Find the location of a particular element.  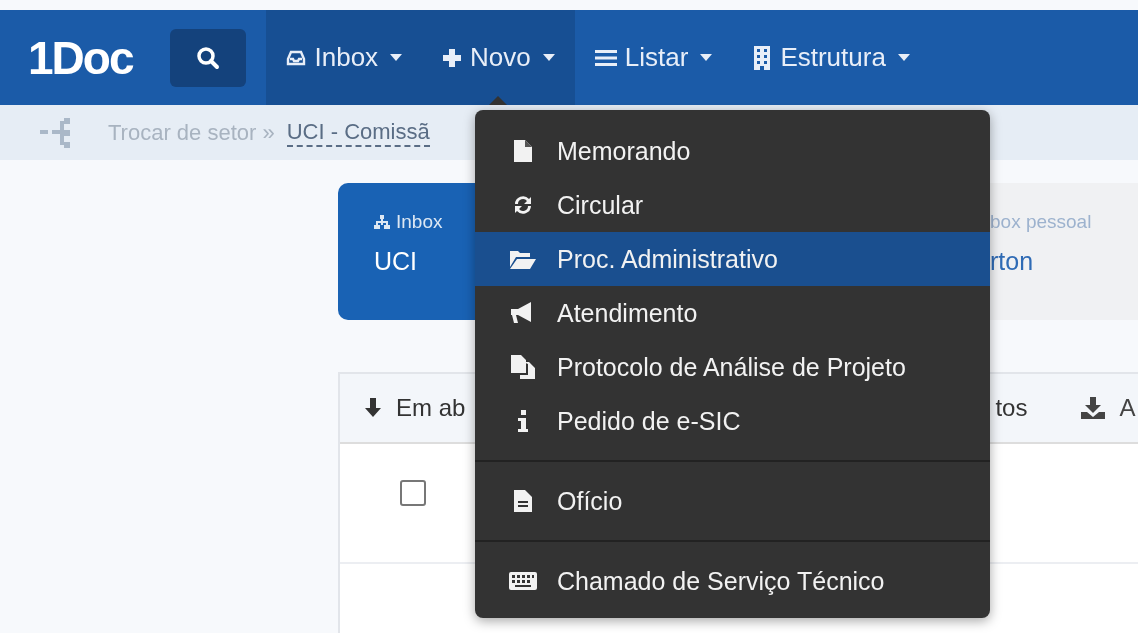

menu-item: Pedido de e-SIC is located at coordinates (732, 421).